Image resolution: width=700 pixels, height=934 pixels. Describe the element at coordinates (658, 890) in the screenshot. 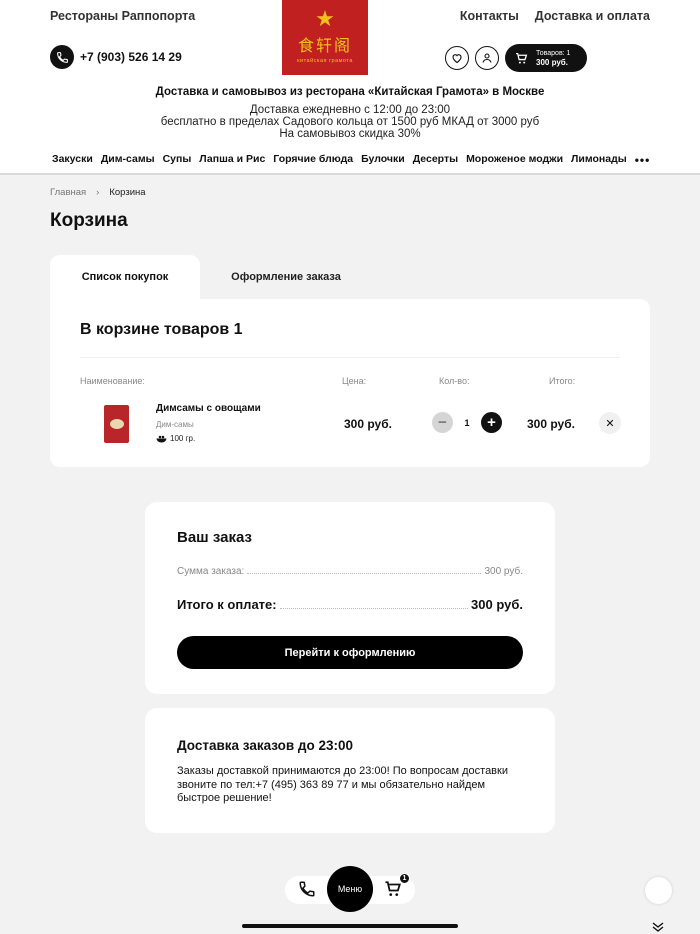

I see `scroll-button` at that location.